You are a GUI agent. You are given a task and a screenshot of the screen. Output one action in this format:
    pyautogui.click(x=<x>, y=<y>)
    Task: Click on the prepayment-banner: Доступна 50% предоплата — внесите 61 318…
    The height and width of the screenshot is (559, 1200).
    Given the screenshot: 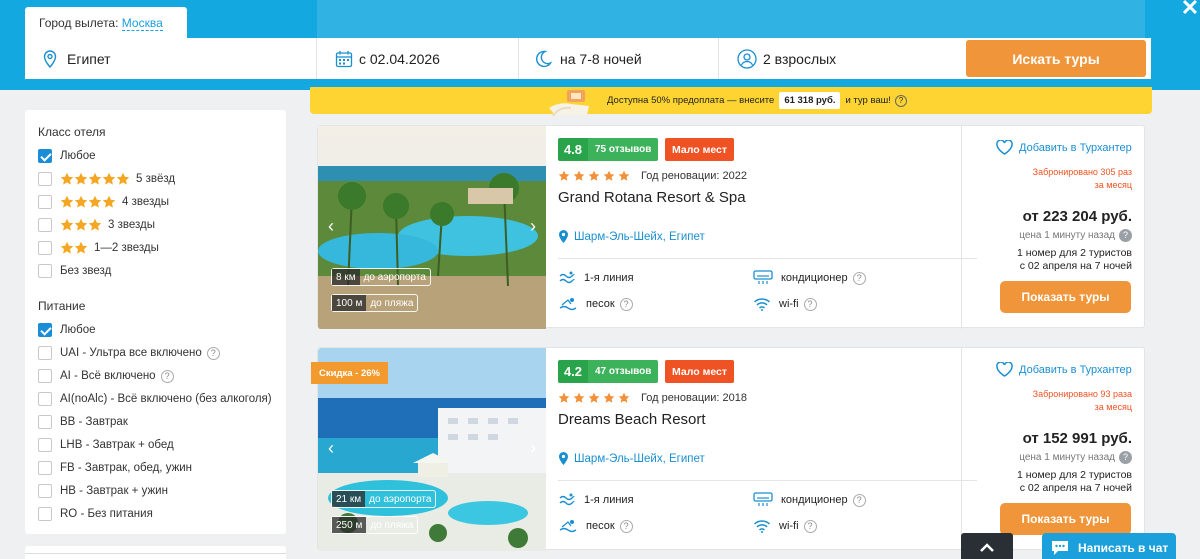 What is the action you would take?
    pyautogui.click(x=731, y=100)
    